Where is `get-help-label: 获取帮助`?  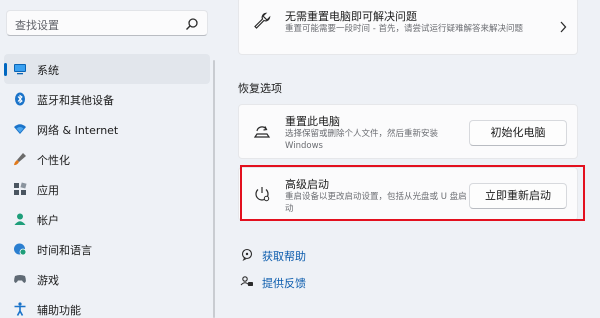
get-help-label: 获取帮助 is located at coordinates (284, 256).